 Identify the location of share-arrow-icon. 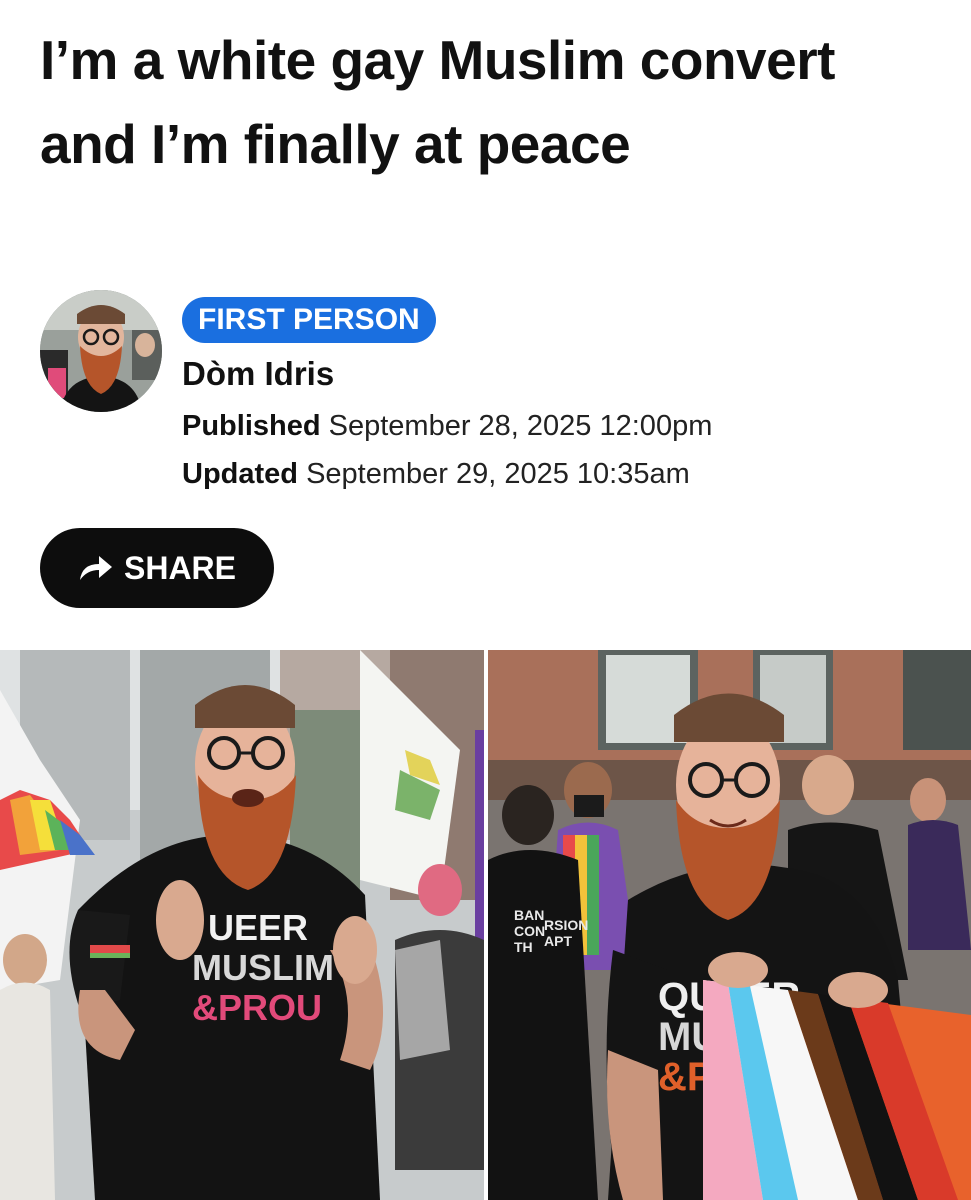
(95, 568).